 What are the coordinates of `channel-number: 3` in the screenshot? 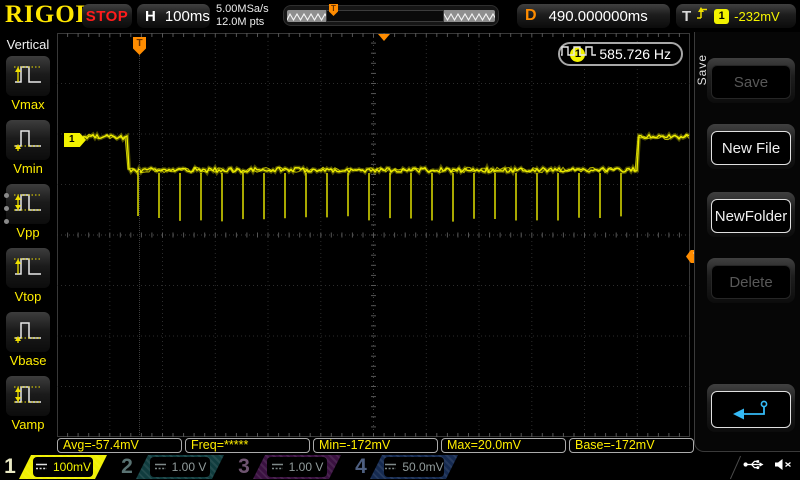 It's located at (244, 466).